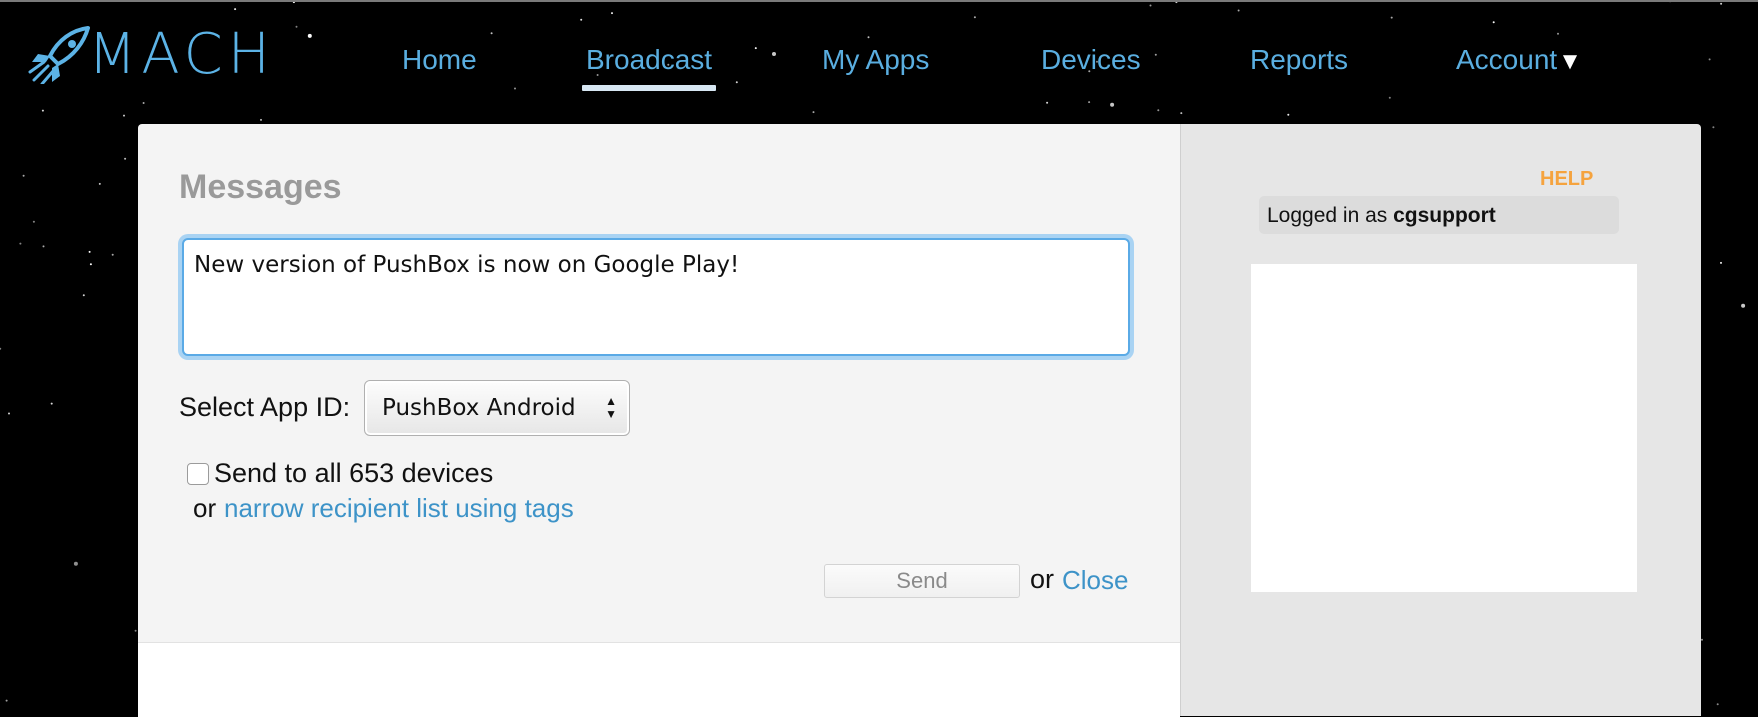 The height and width of the screenshot is (717, 1758). Describe the element at coordinates (265, 407) in the screenshot. I see `select-app-label: Select App ID:` at that location.